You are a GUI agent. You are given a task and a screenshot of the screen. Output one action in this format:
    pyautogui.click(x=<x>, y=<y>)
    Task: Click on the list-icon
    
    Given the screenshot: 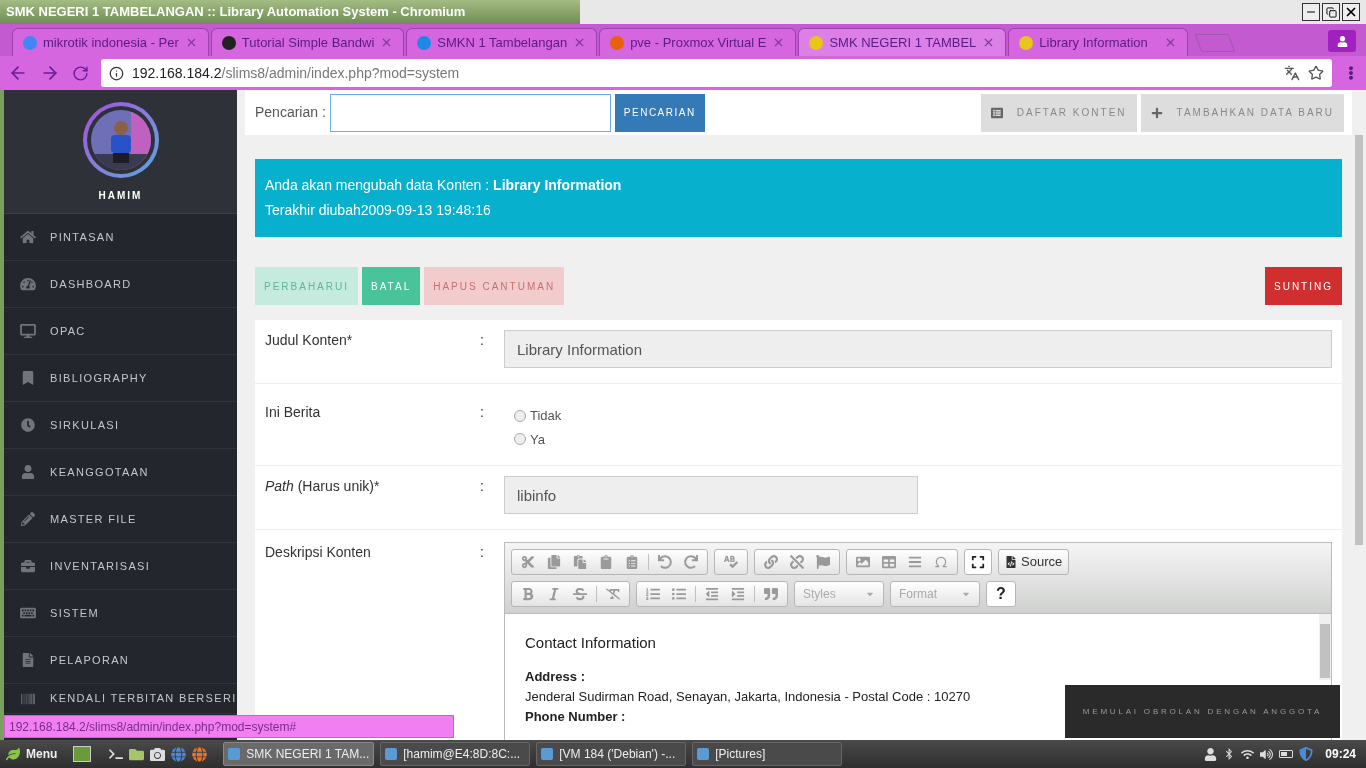 What is the action you would take?
    pyautogui.click(x=996, y=112)
    